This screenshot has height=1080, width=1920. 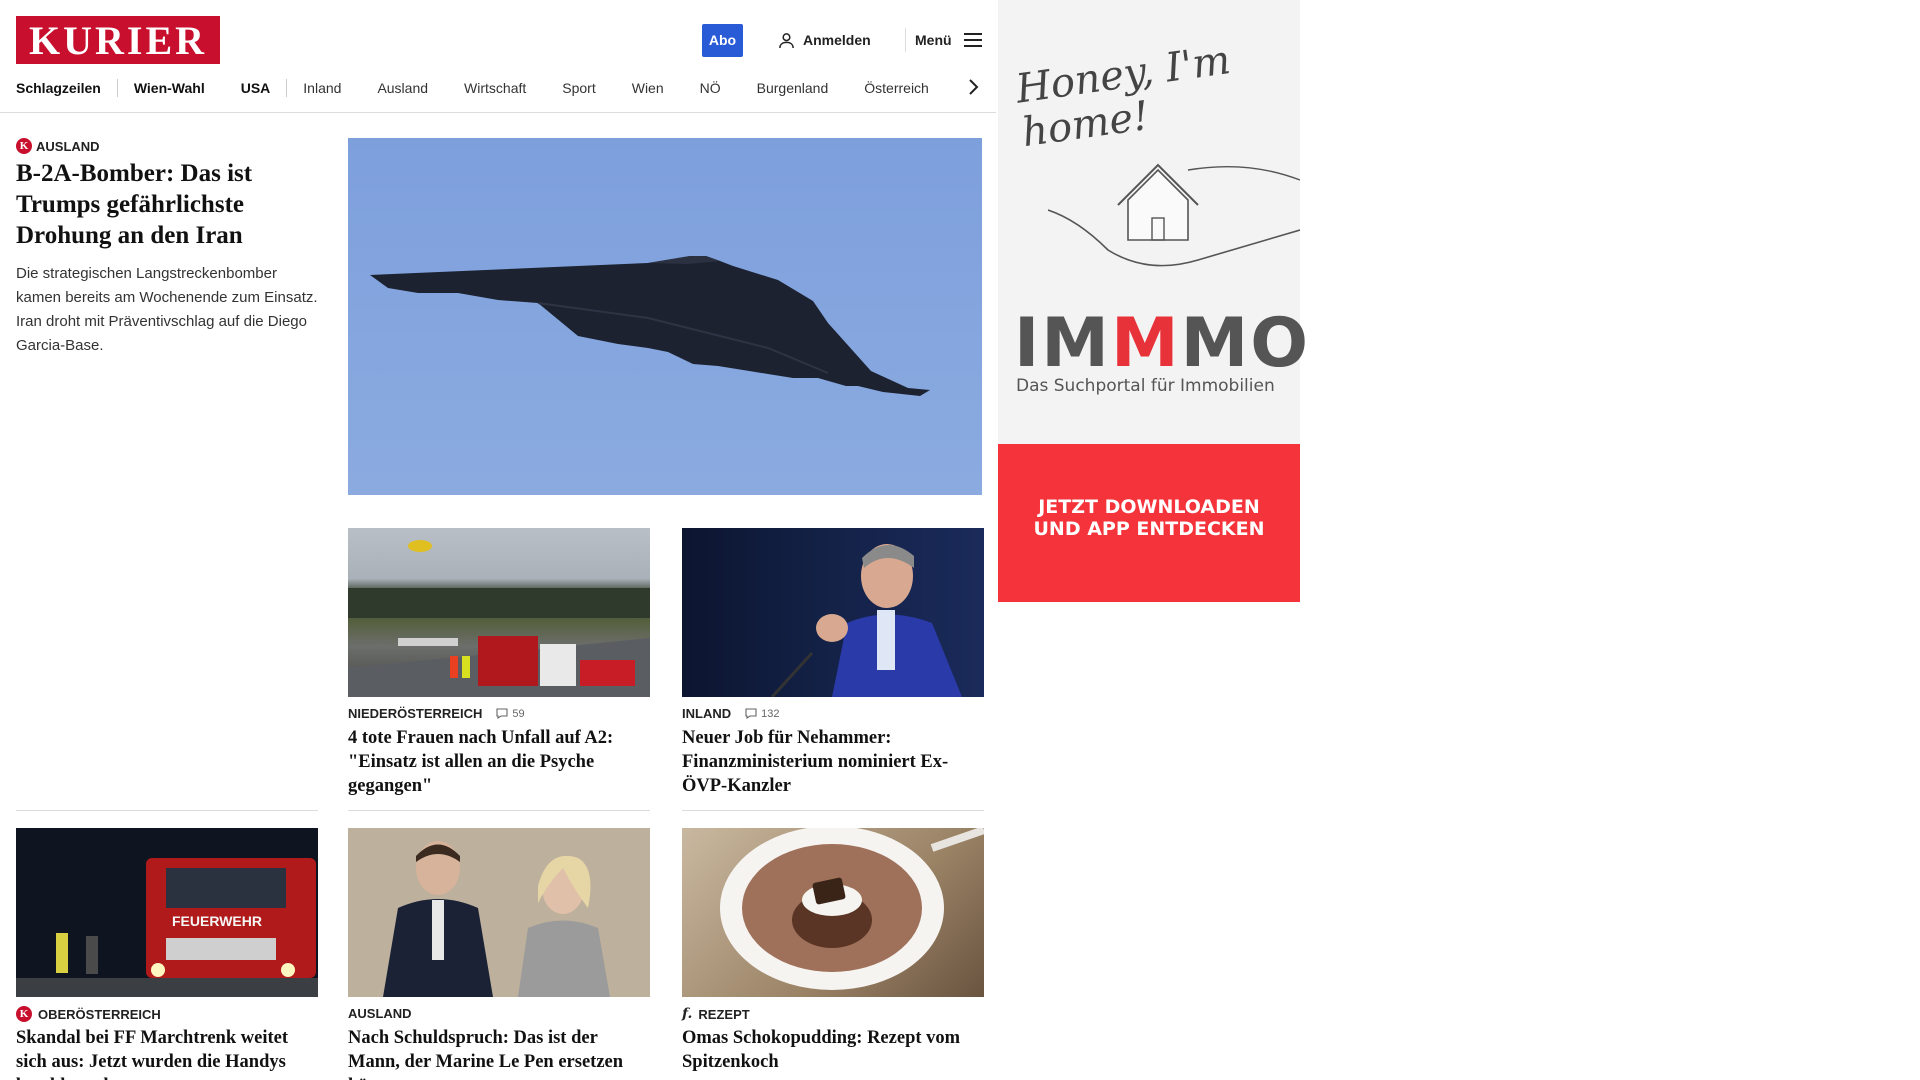 I want to click on abo-button: Abo, so click(x=722, y=40).